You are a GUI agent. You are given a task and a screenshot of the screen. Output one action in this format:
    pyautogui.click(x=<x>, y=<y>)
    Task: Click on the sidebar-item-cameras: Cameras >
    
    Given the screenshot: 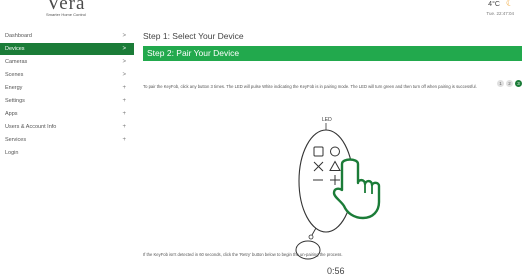 What is the action you would take?
    pyautogui.click(x=67, y=62)
    